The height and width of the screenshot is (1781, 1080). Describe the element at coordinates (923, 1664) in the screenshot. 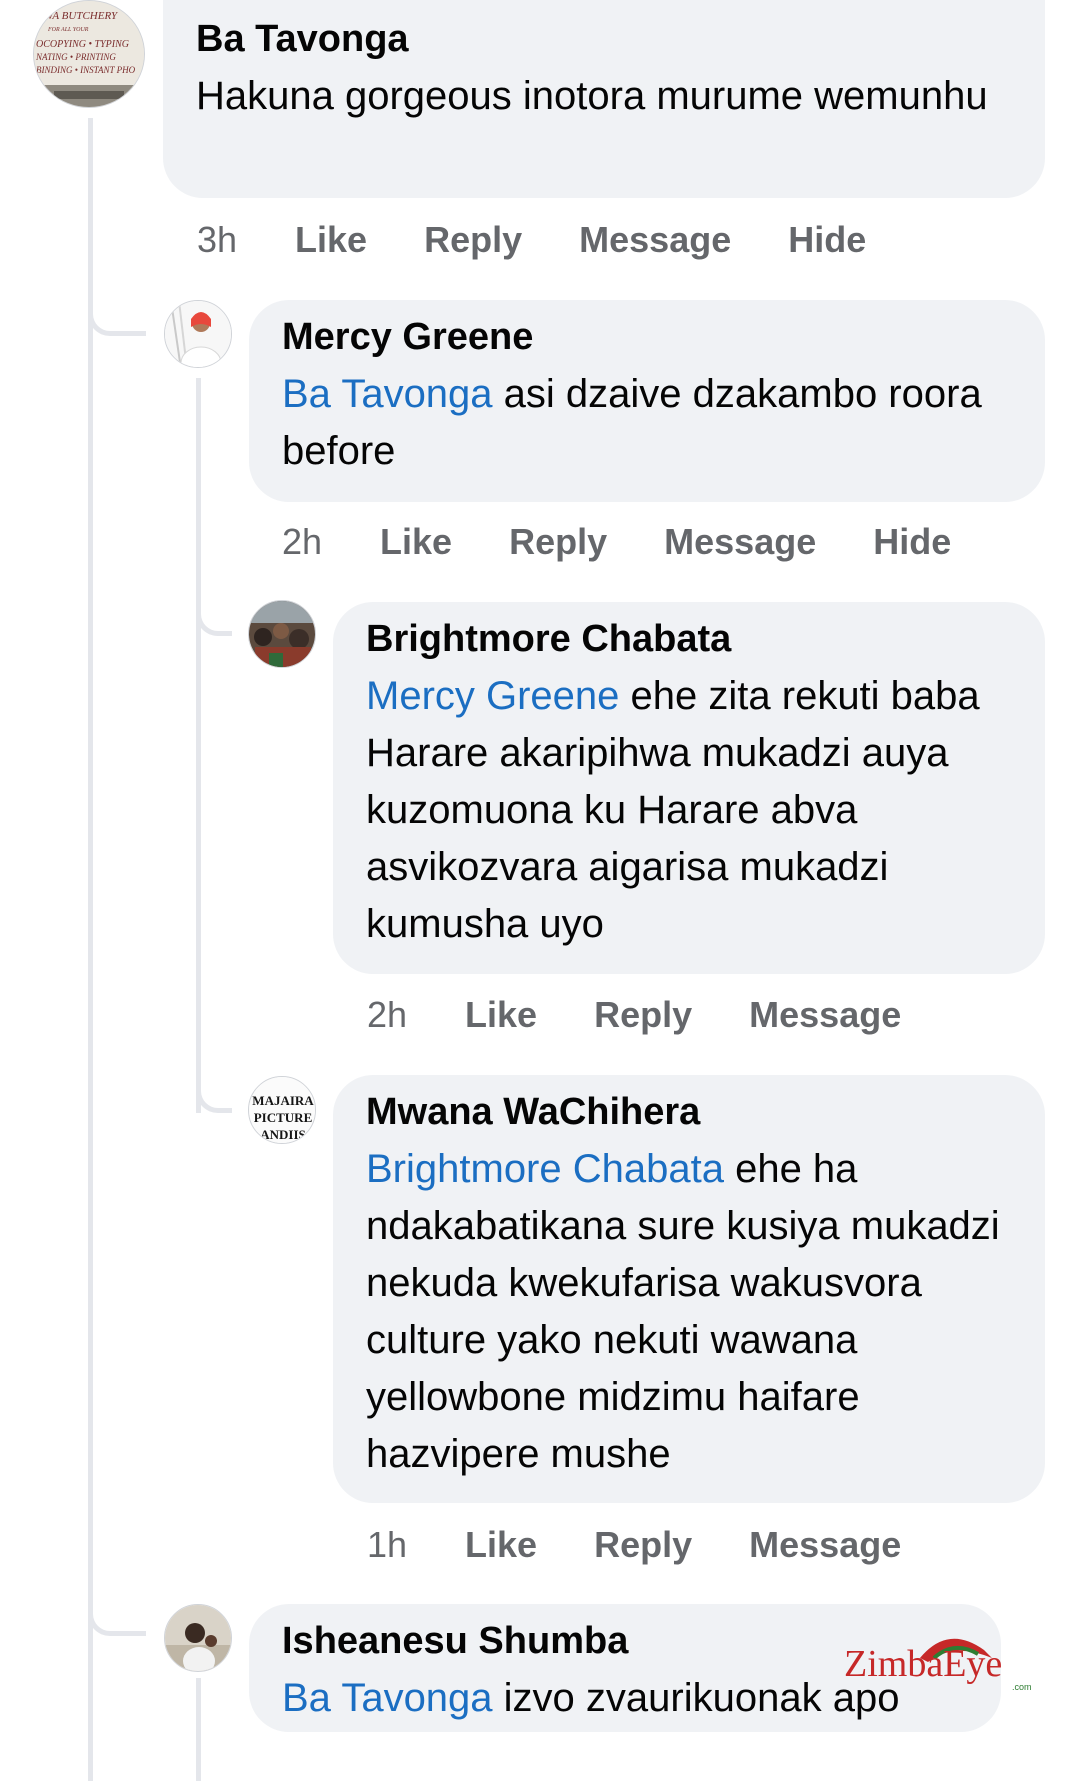

I see `svg-text: ZimbaEye` at that location.